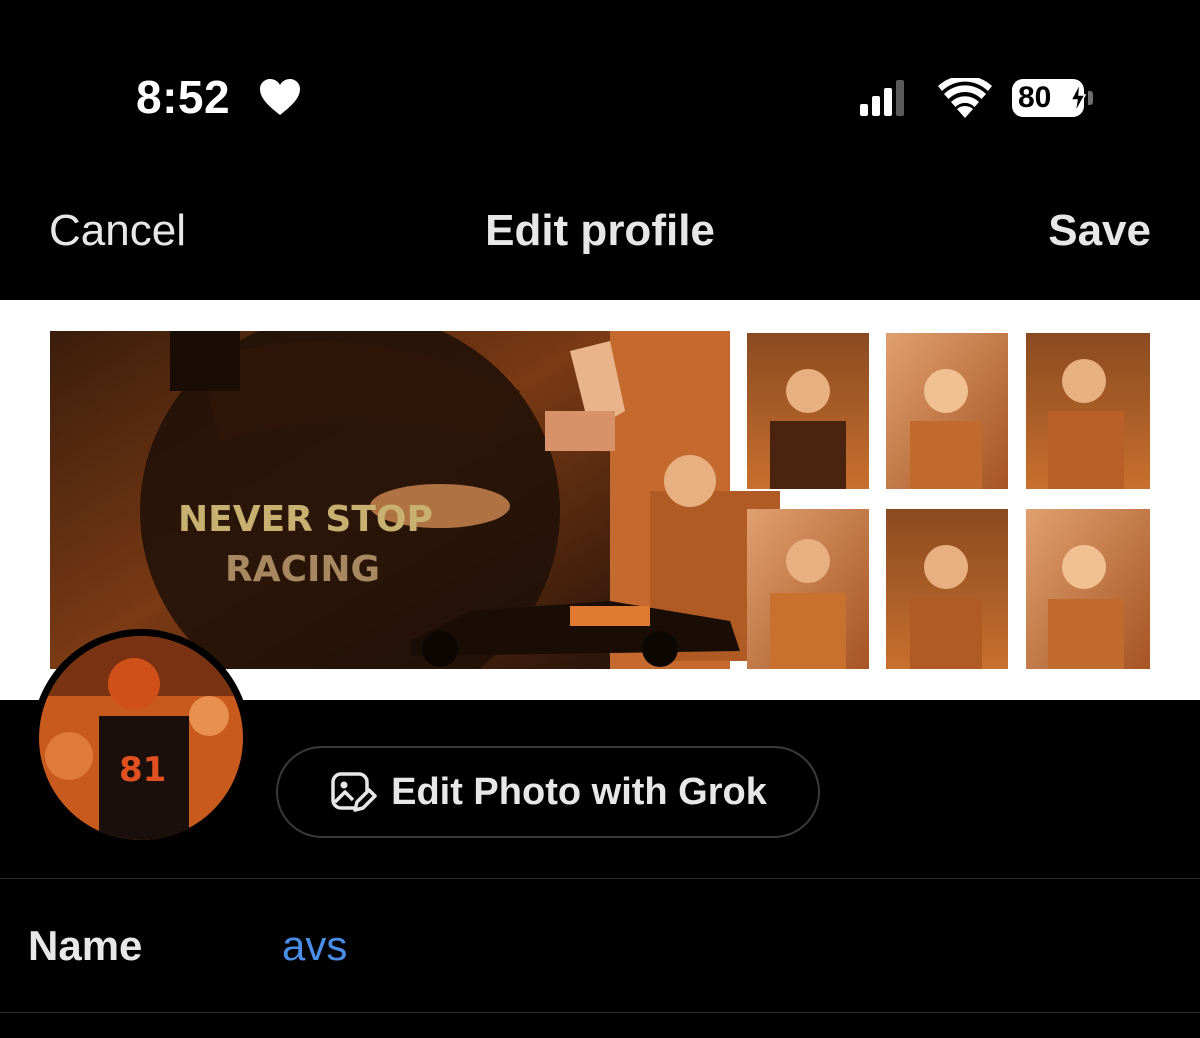 The image size is (1200, 1038). I want to click on grok-button-label: Edit Photo with Grok, so click(579, 791).